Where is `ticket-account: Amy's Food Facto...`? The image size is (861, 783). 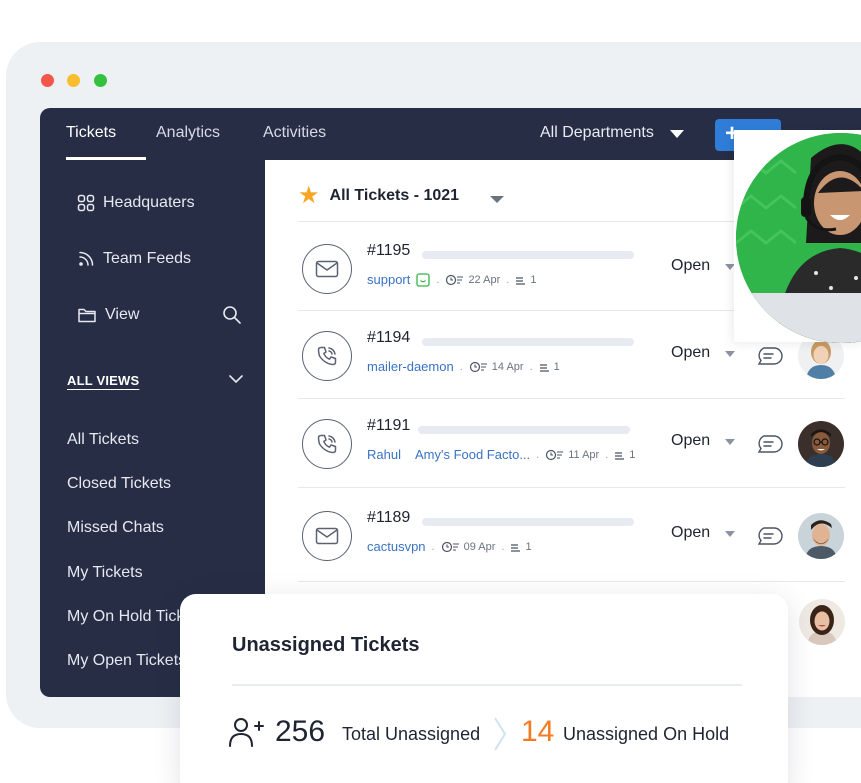
ticket-account: Amy's Food Facto... is located at coordinates (472, 454).